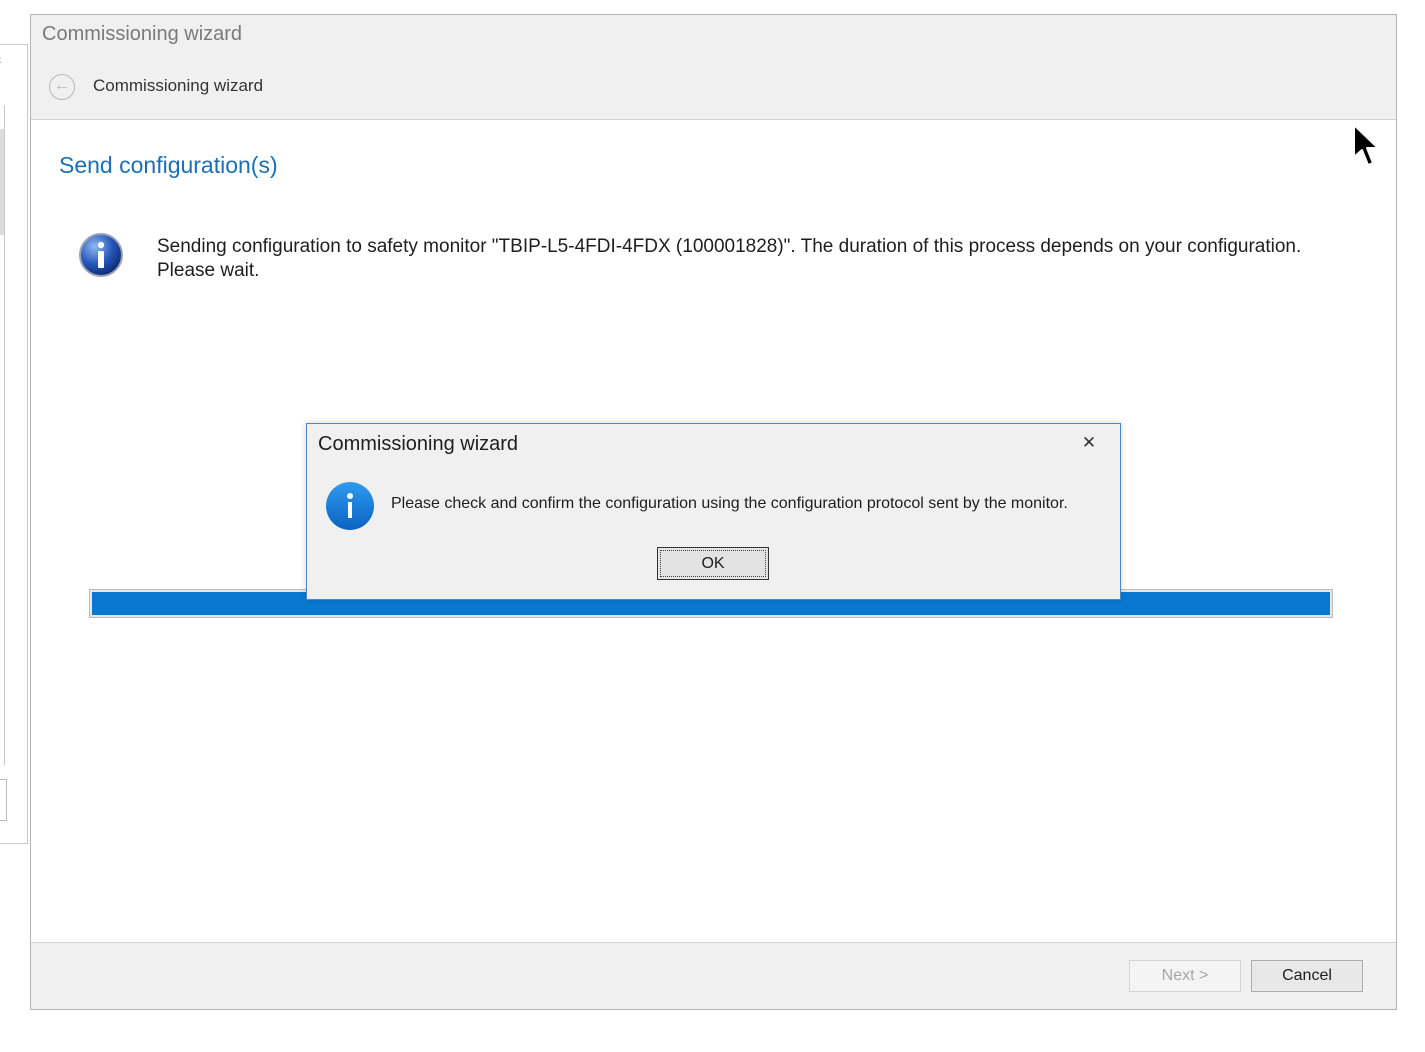 This screenshot has width=1425, height=1052. I want to click on wizard-footer: Next > Cancel, so click(713, 975).